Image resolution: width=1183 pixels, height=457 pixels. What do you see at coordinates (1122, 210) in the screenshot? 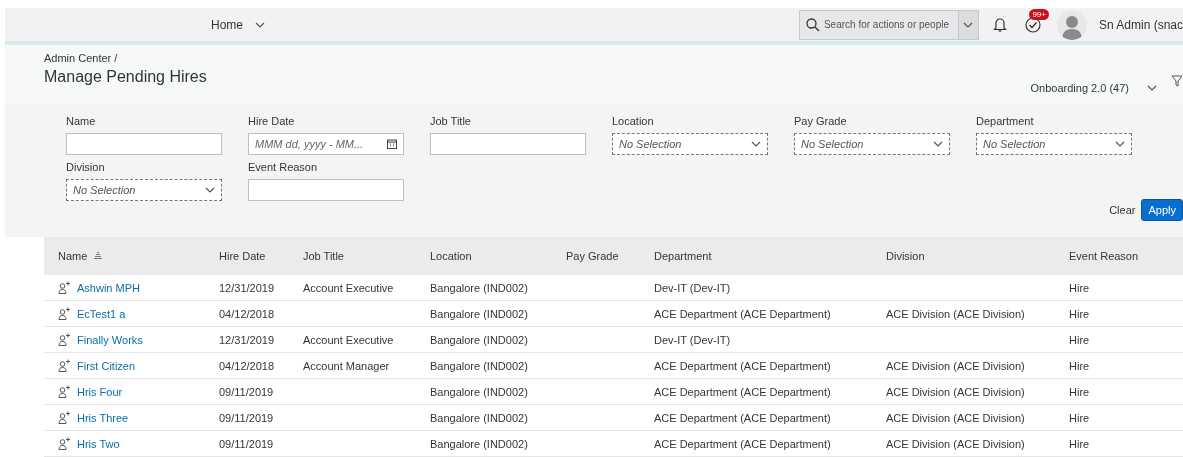
I see `clear-button: Clear` at bounding box center [1122, 210].